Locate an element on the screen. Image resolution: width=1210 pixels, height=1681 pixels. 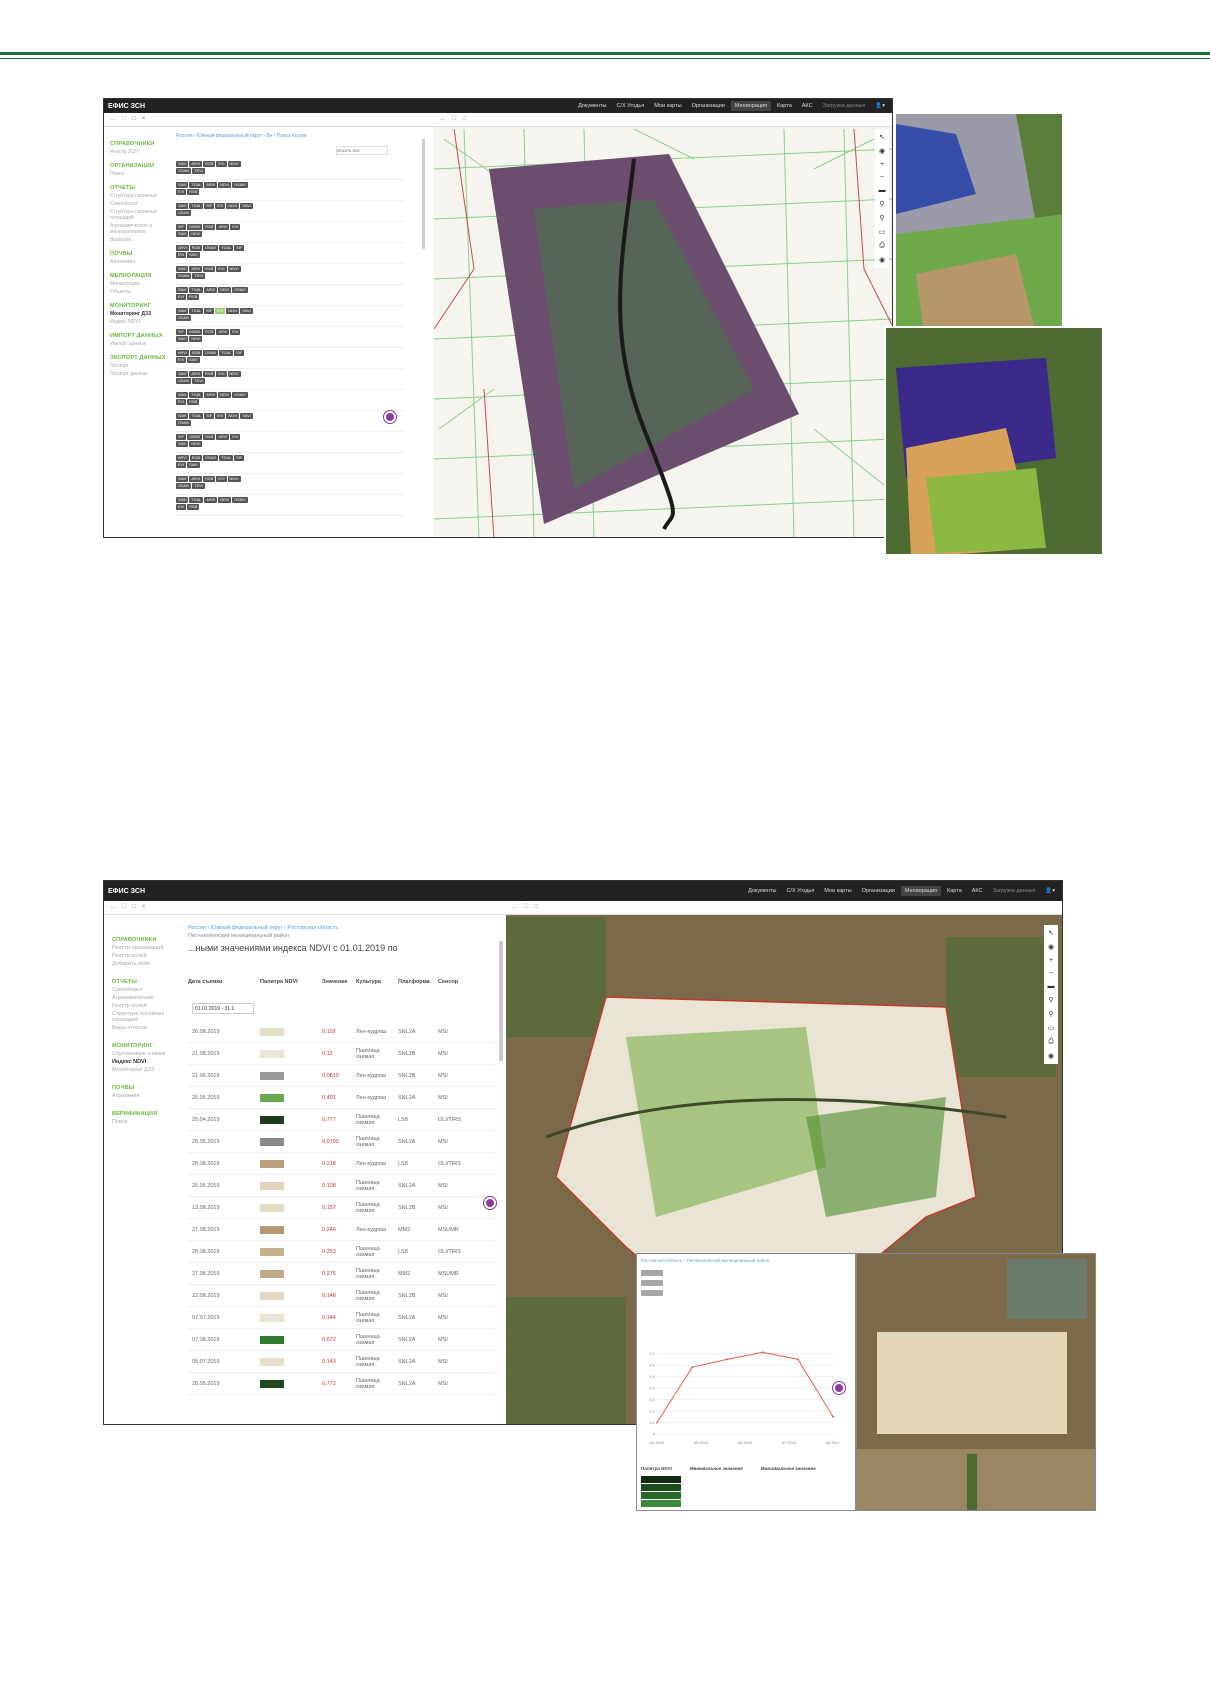
nav-upload: Загрузка данных is located at coordinates (1014, 891).